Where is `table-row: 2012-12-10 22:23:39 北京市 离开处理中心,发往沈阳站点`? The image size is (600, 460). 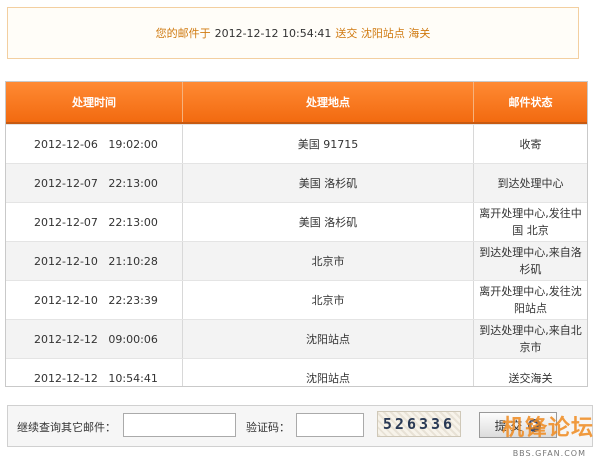 table-row: 2012-12-10 22:23:39 北京市 离开处理中心,发往沈阳站点 is located at coordinates (296, 299).